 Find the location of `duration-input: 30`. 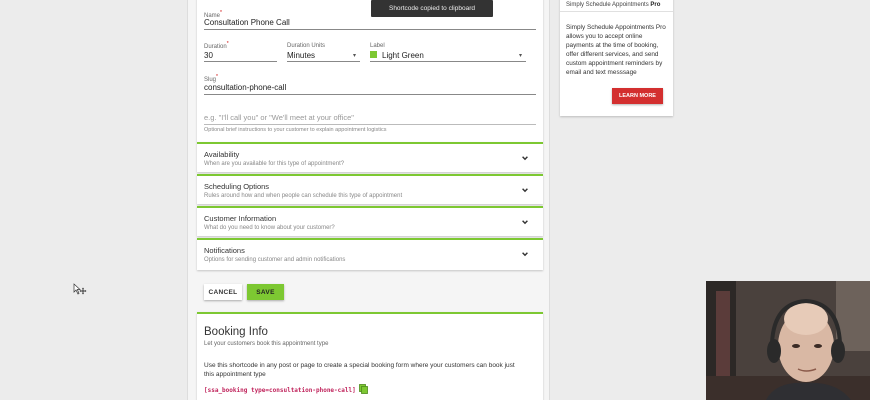

duration-input: 30 is located at coordinates (208, 55).